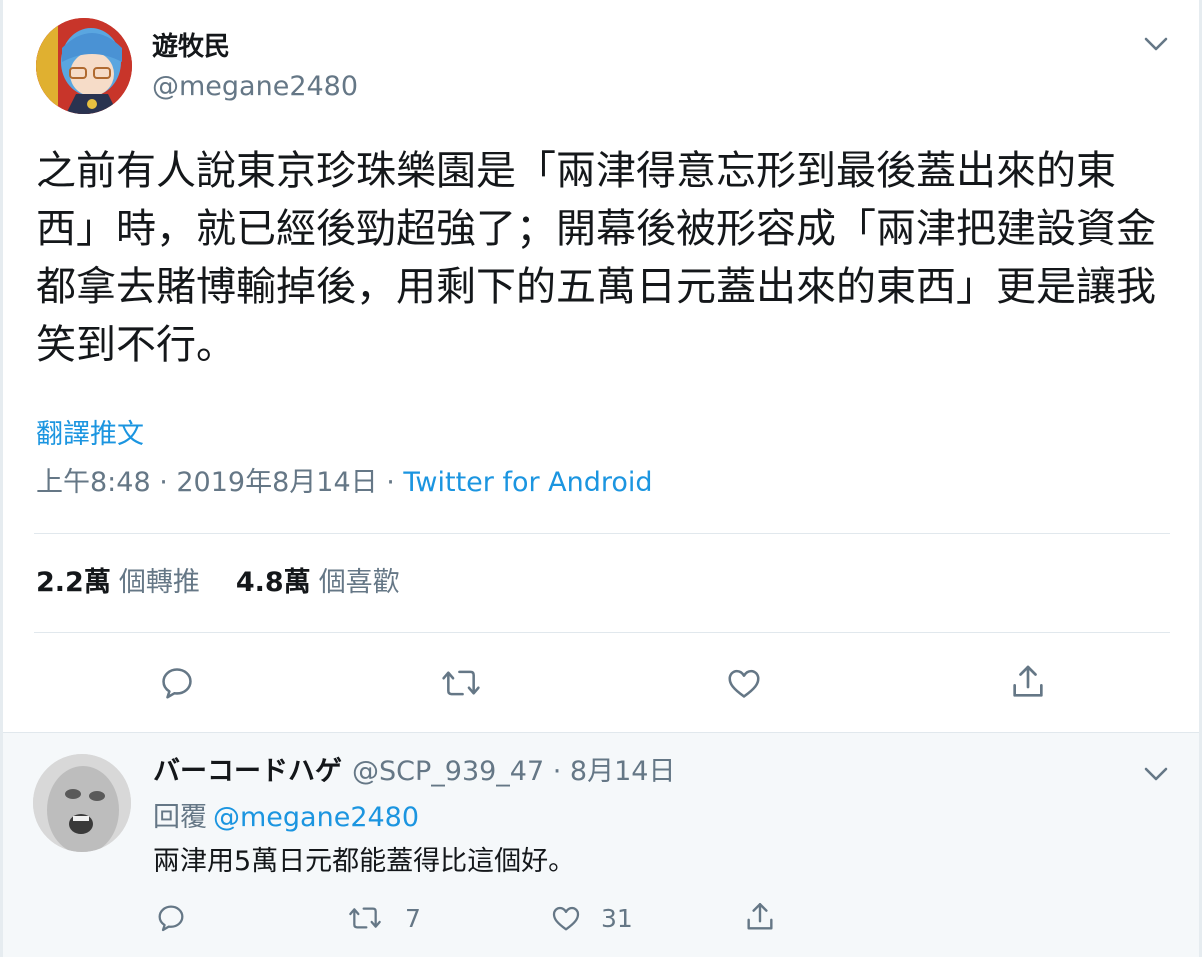 This screenshot has width=1202, height=957. I want to click on author-name: 遊牧民, so click(191, 47).